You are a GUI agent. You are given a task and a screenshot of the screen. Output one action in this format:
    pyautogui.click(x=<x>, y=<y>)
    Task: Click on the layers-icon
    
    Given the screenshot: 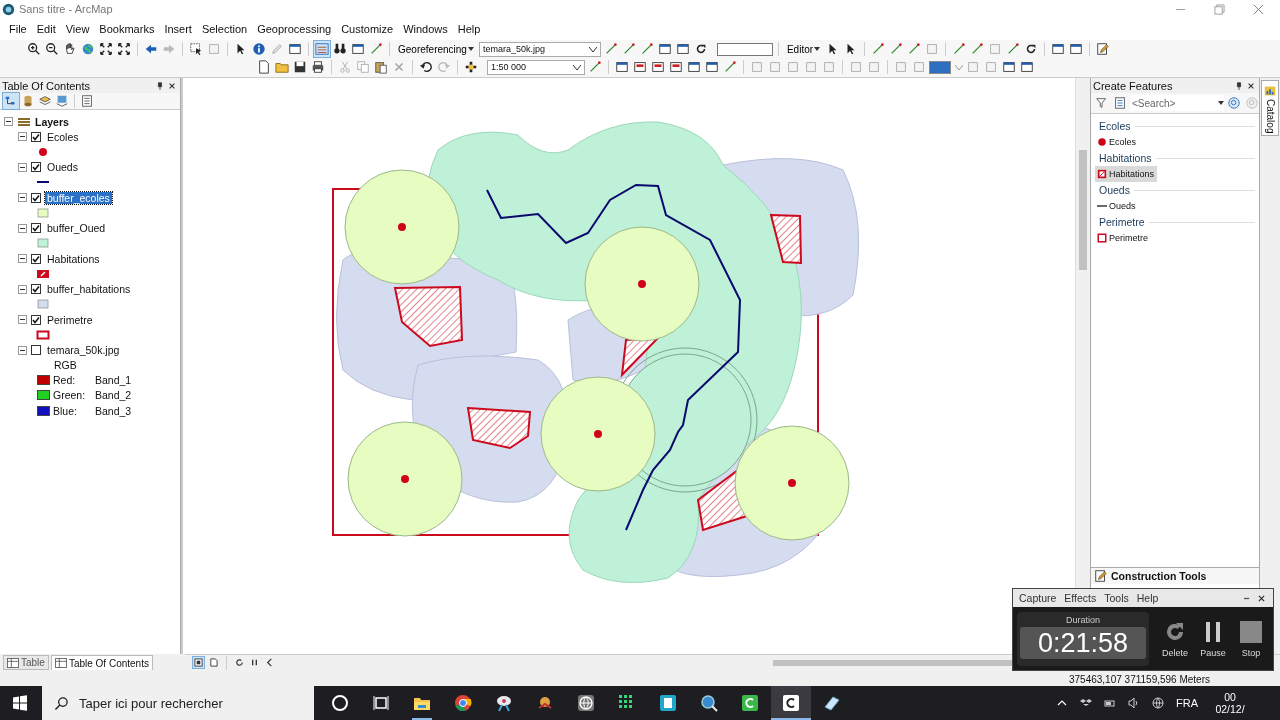 What is the action you would take?
    pyautogui.click(x=62, y=101)
    